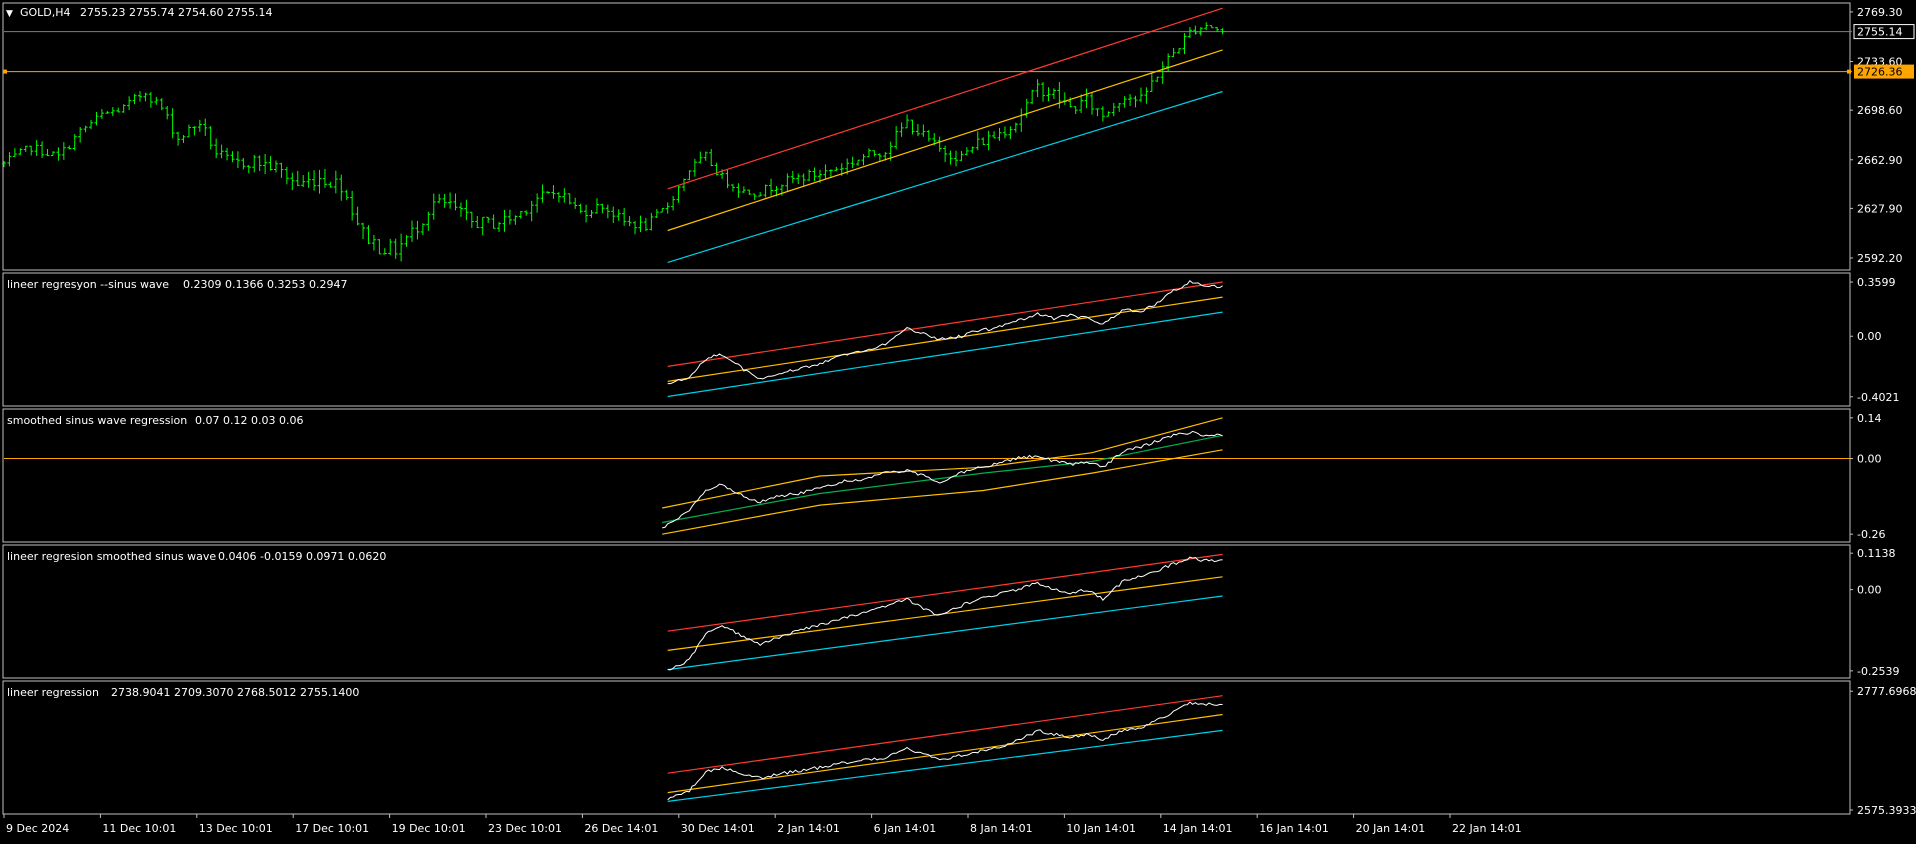 Image resolution: width=1916 pixels, height=844 pixels. Describe the element at coordinates (236, 828) in the screenshot. I see `time-tick-label: 13 Dec 10:01` at that location.